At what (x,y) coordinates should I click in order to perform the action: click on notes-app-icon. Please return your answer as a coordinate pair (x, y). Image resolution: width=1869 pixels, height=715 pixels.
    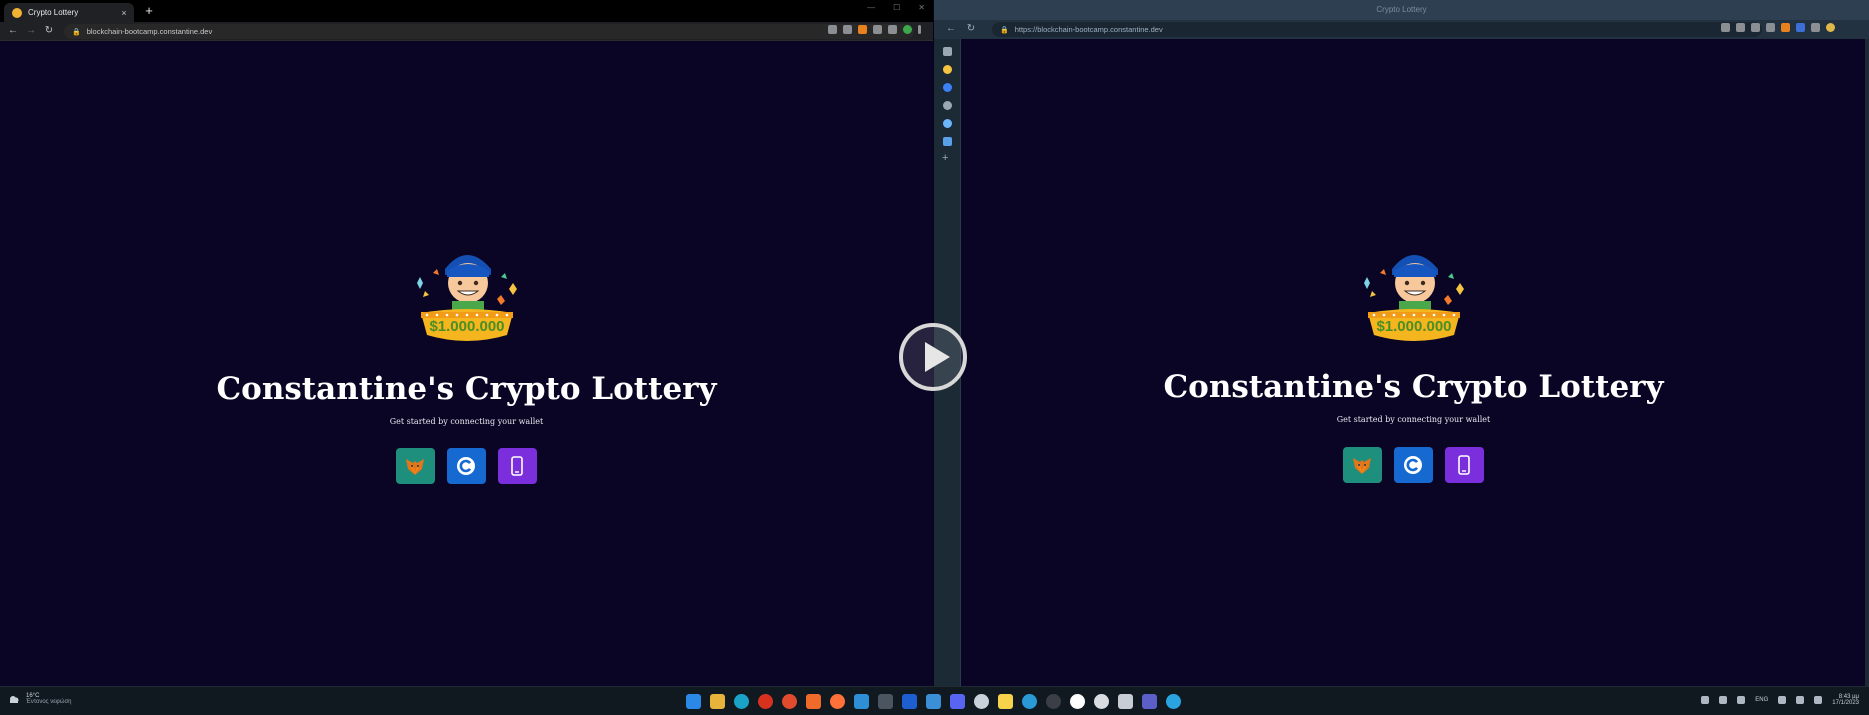
    Looking at the image, I should click on (1005, 701).